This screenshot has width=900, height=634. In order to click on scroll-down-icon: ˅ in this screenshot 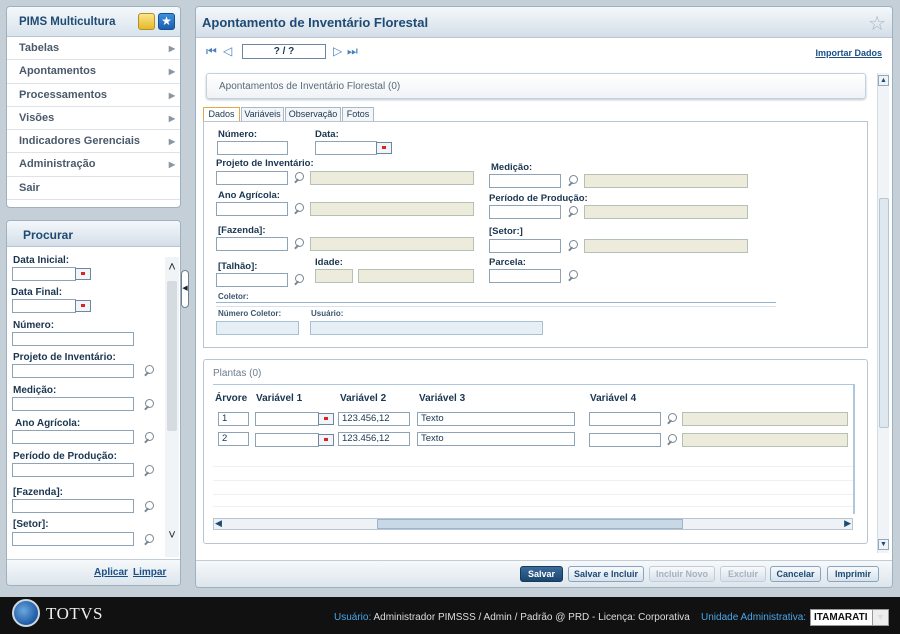, I will do `click(172, 534)`.